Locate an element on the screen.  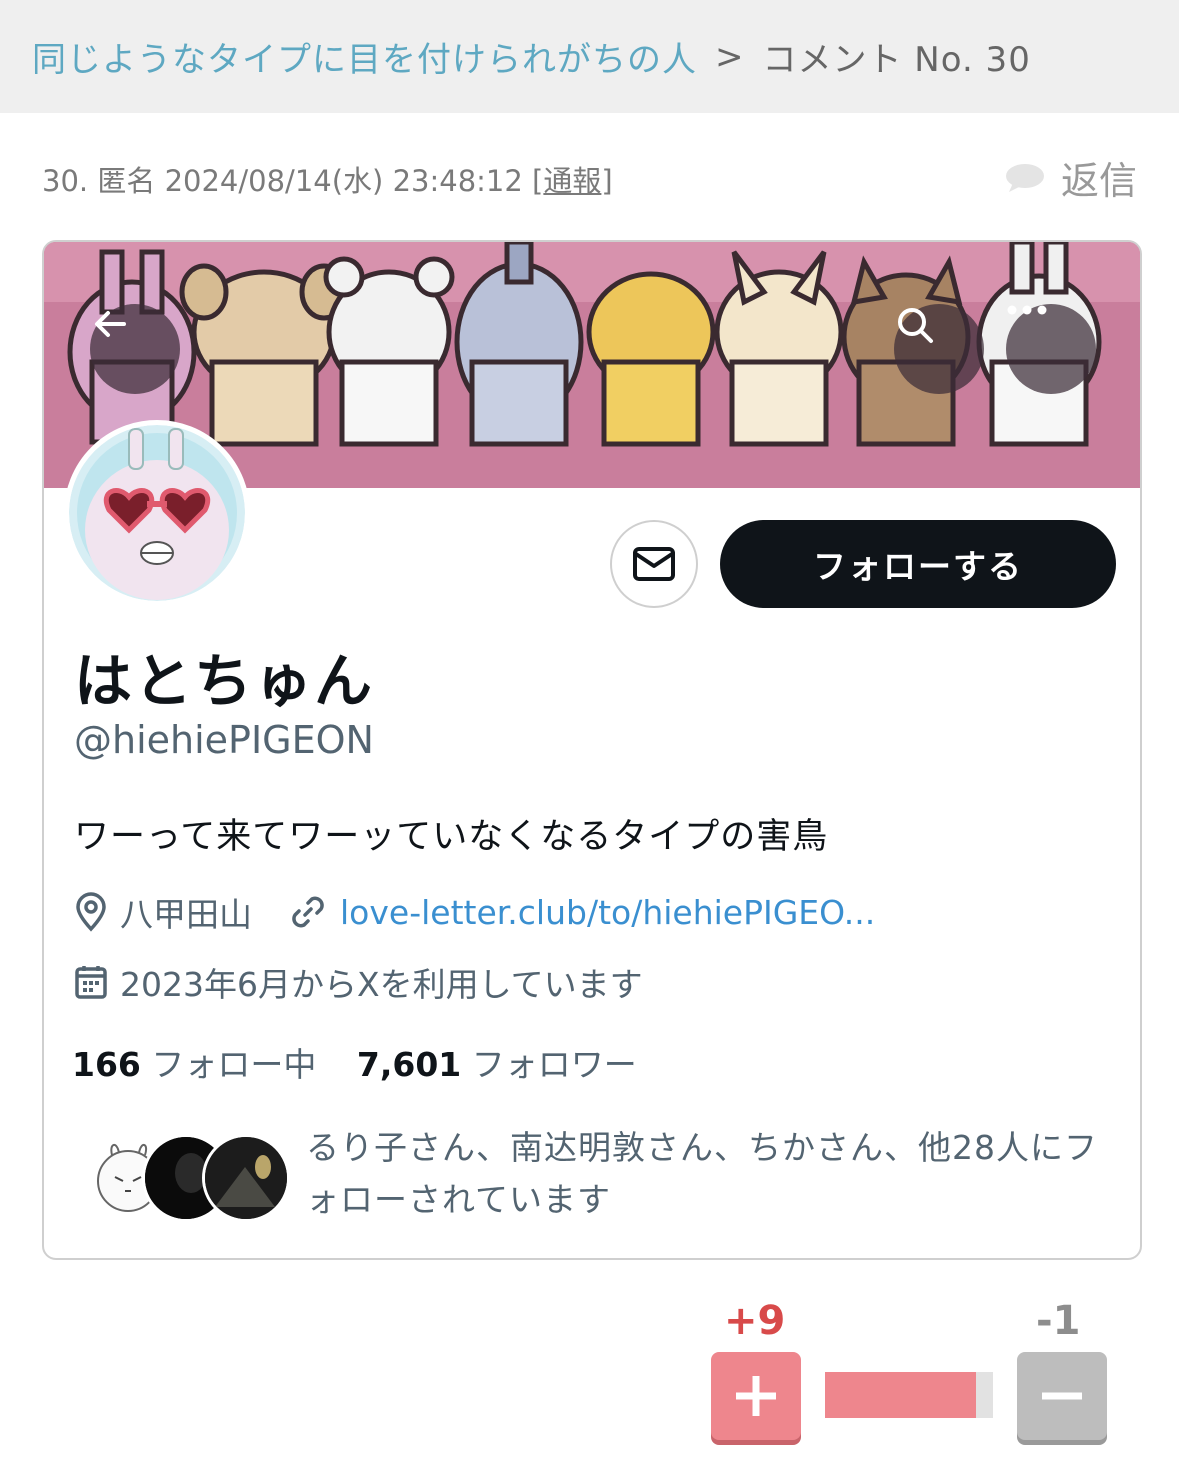
vote-ratio-bar is located at coordinates (909, 1395).